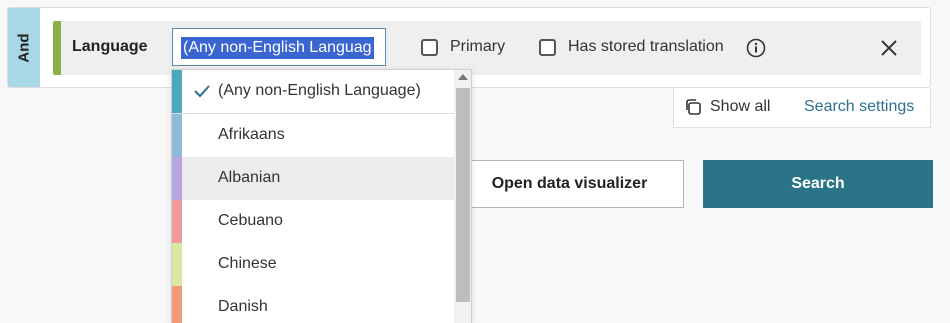  What do you see at coordinates (740, 107) in the screenshot?
I see `show-all-link: Show all` at bounding box center [740, 107].